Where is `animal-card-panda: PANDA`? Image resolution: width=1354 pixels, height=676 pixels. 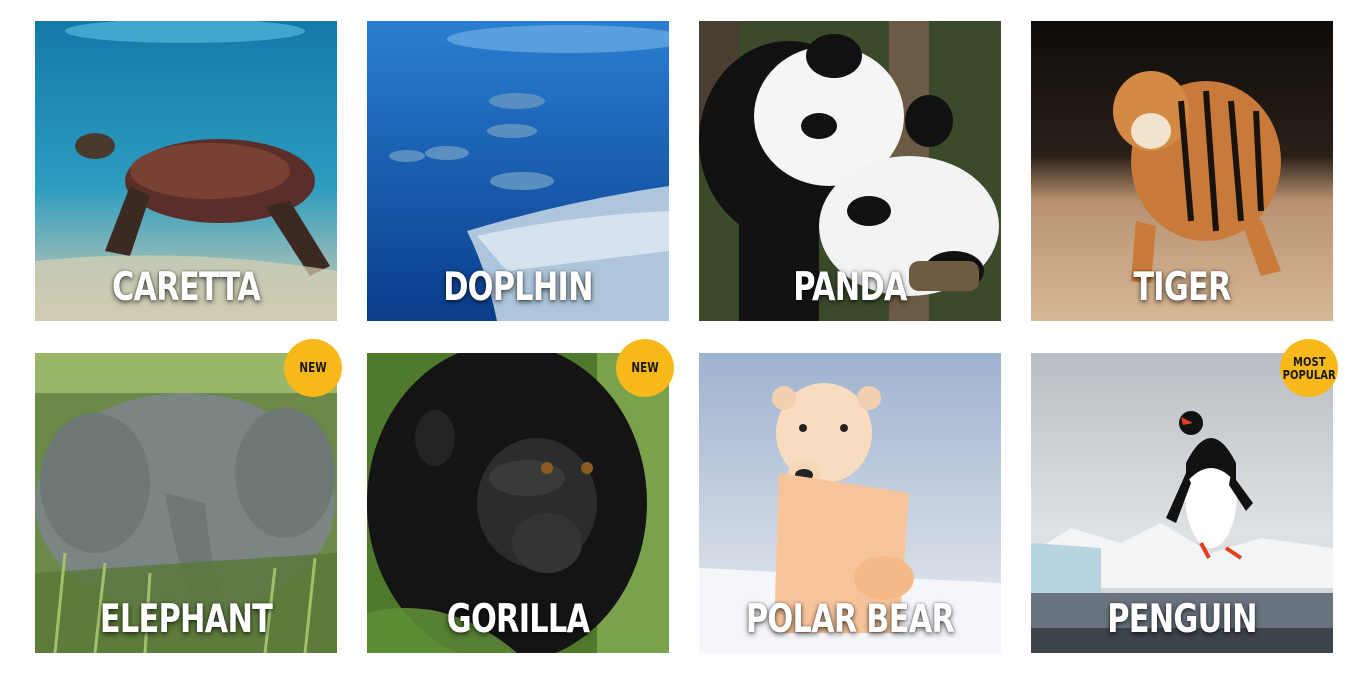 animal-card-panda: PANDA is located at coordinates (850, 171).